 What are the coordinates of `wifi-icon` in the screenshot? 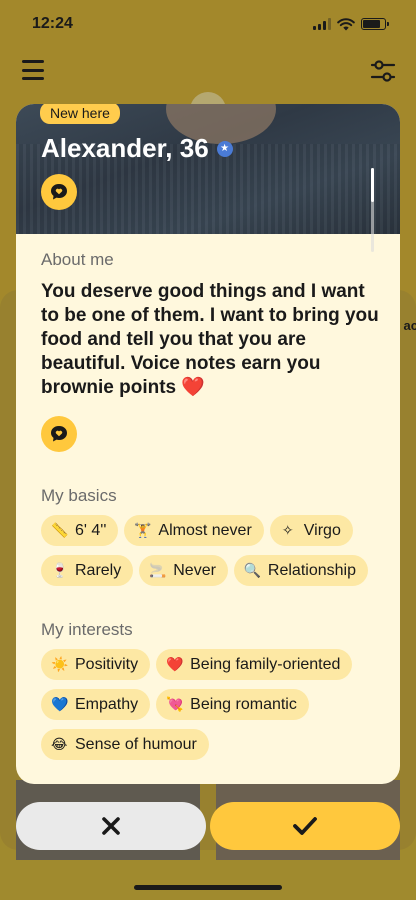 It's located at (346, 23).